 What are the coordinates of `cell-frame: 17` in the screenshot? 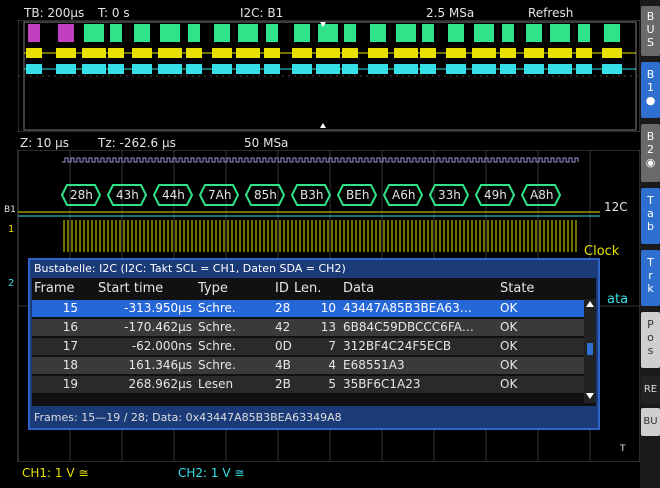 It's located at (70, 346).